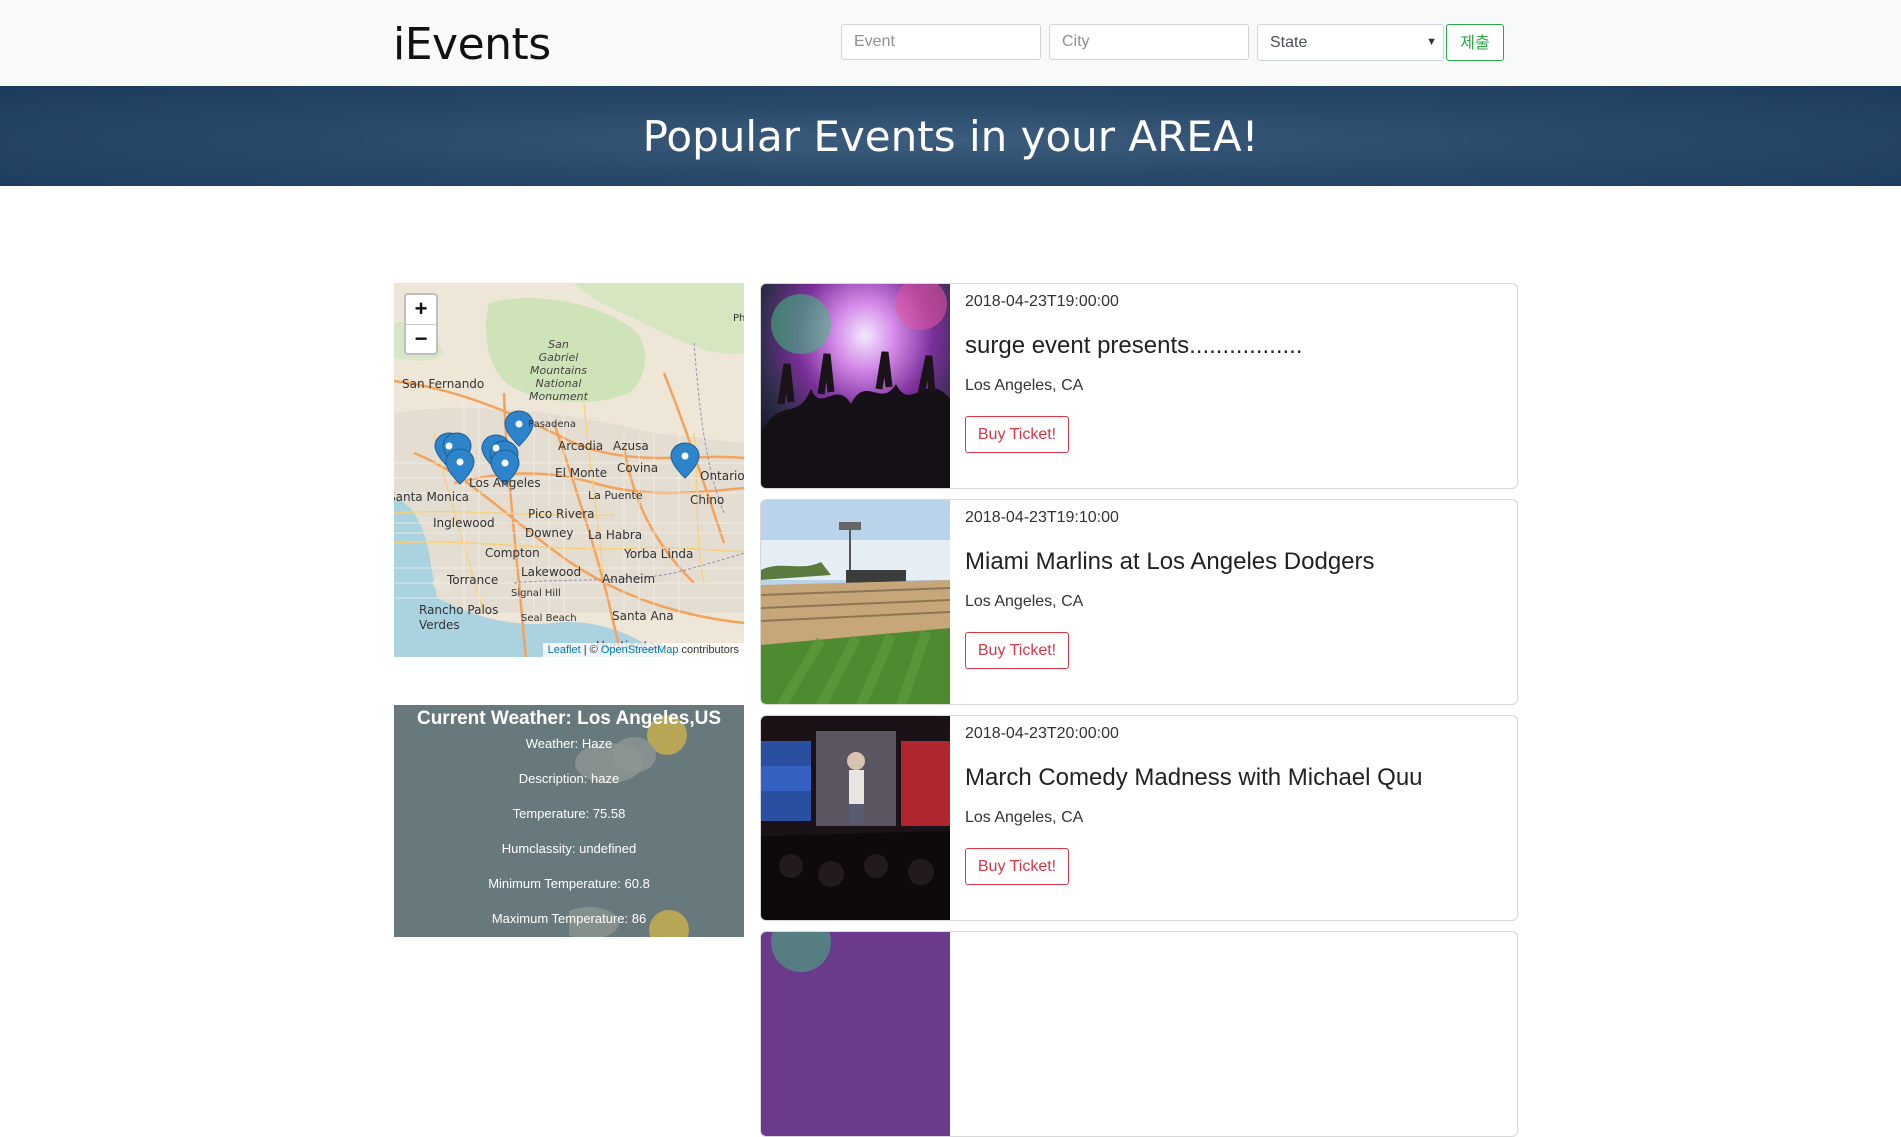  Describe the element at coordinates (855, 386) in the screenshot. I see `concert-crowd-image` at that location.